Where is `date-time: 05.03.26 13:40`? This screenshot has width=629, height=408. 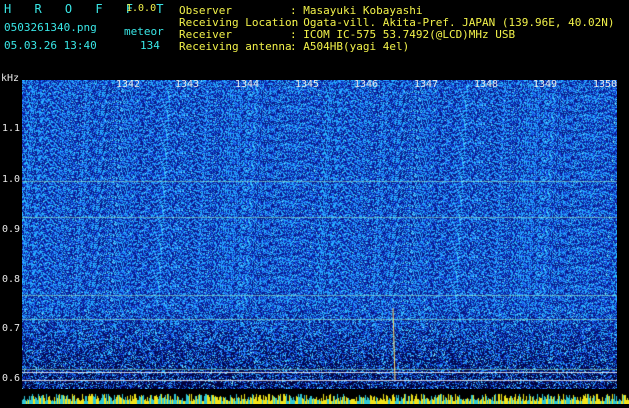
date-time: 05.03.26 13:40 is located at coordinates (50, 45).